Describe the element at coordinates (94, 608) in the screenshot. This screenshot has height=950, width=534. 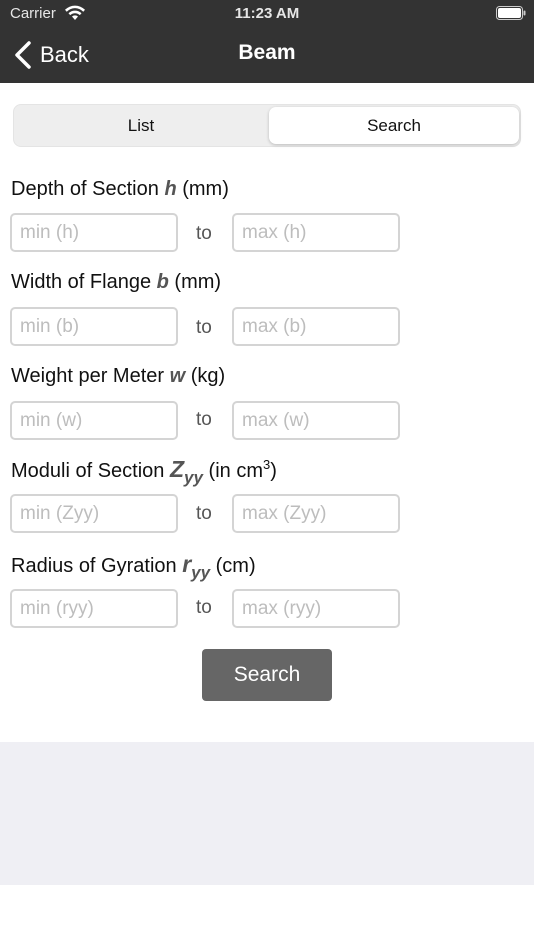
I see `radius-min-input: min (ryy)` at that location.